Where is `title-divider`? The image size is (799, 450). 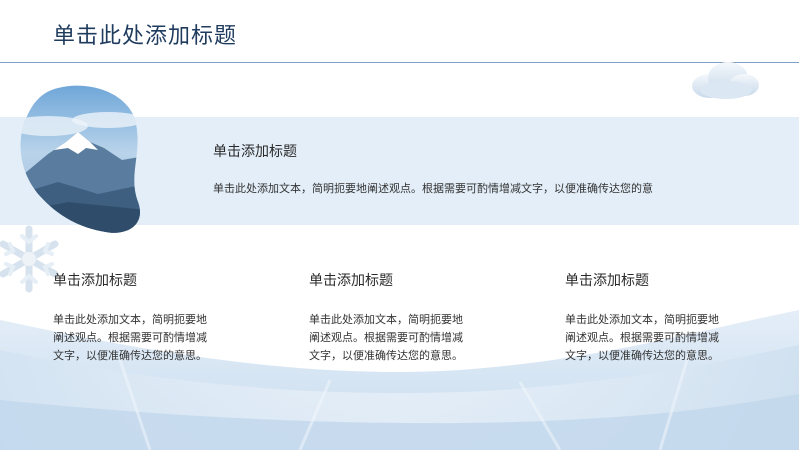 title-divider is located at coordinates (399, 62).